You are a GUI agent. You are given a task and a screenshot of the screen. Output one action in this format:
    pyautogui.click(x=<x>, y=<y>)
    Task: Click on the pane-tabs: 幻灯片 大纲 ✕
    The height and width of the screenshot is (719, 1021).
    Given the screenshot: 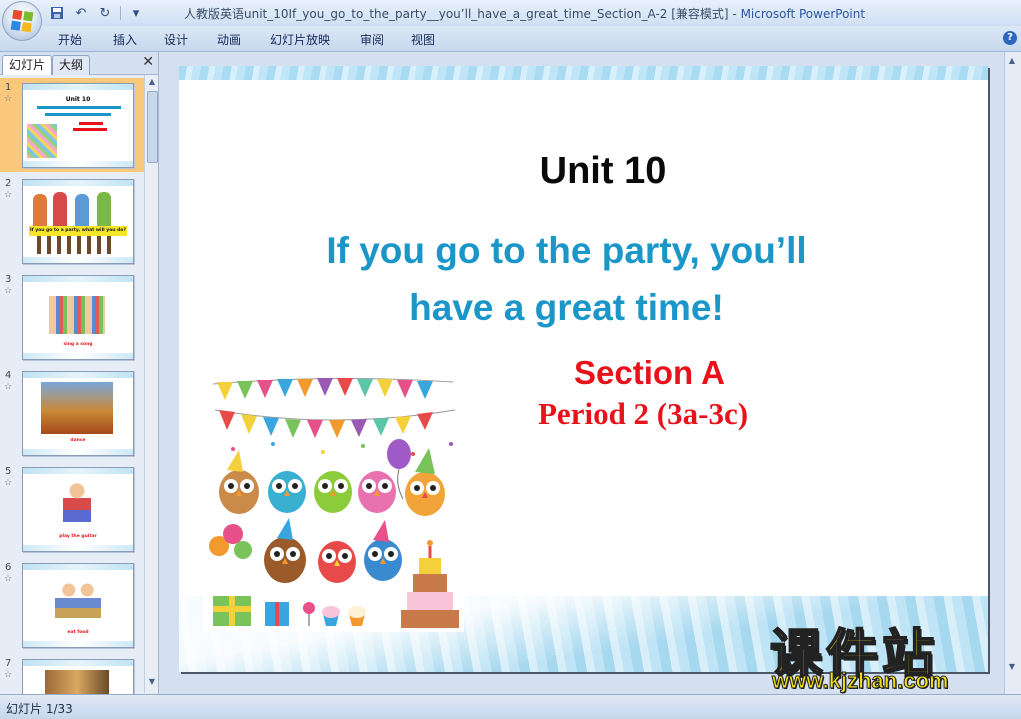 What is the action you would take?
    pyautogui.click(x=79, y=63)
    